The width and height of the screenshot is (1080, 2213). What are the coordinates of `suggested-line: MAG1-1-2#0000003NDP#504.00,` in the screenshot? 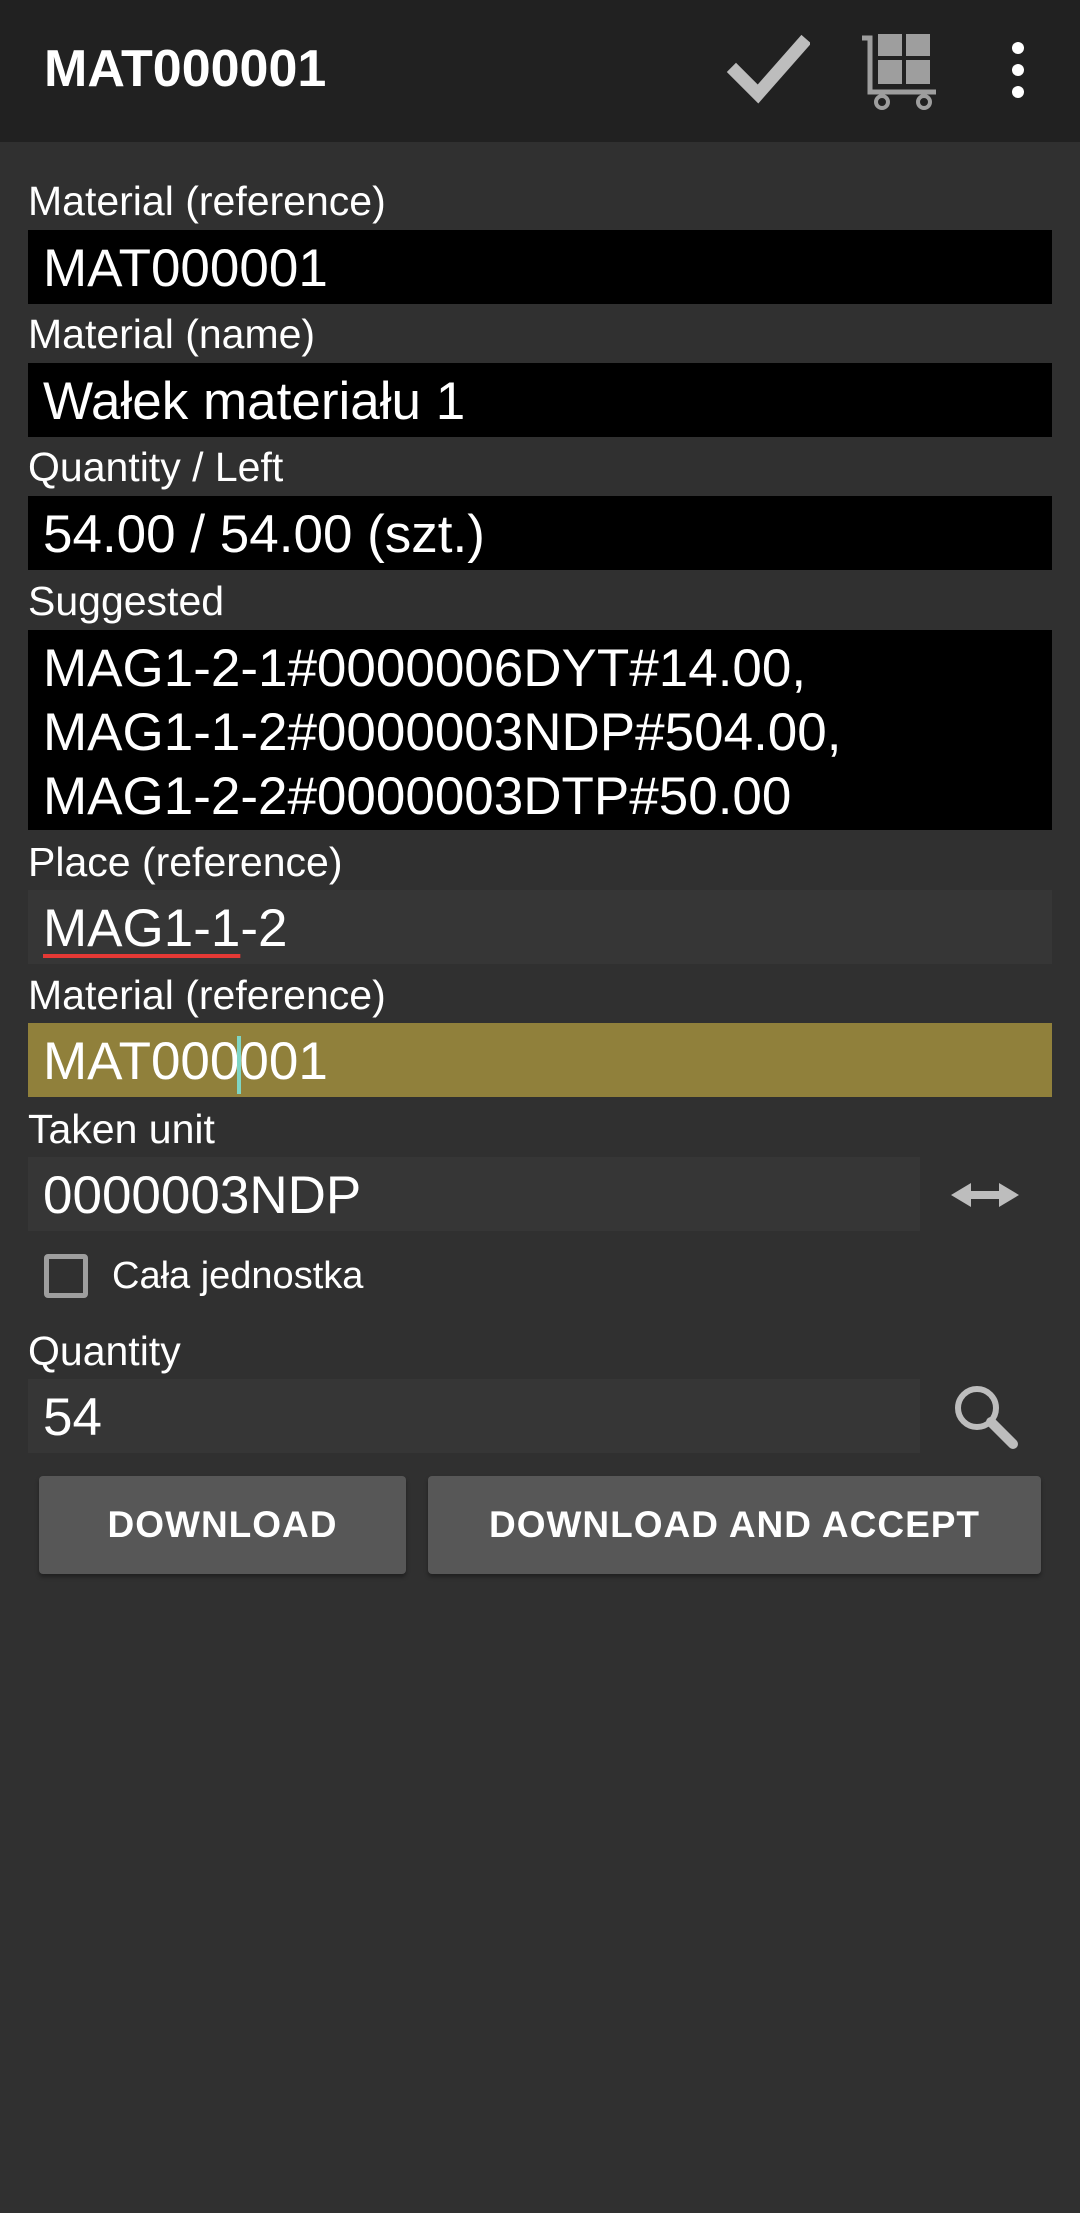 It's located at (442, 732).